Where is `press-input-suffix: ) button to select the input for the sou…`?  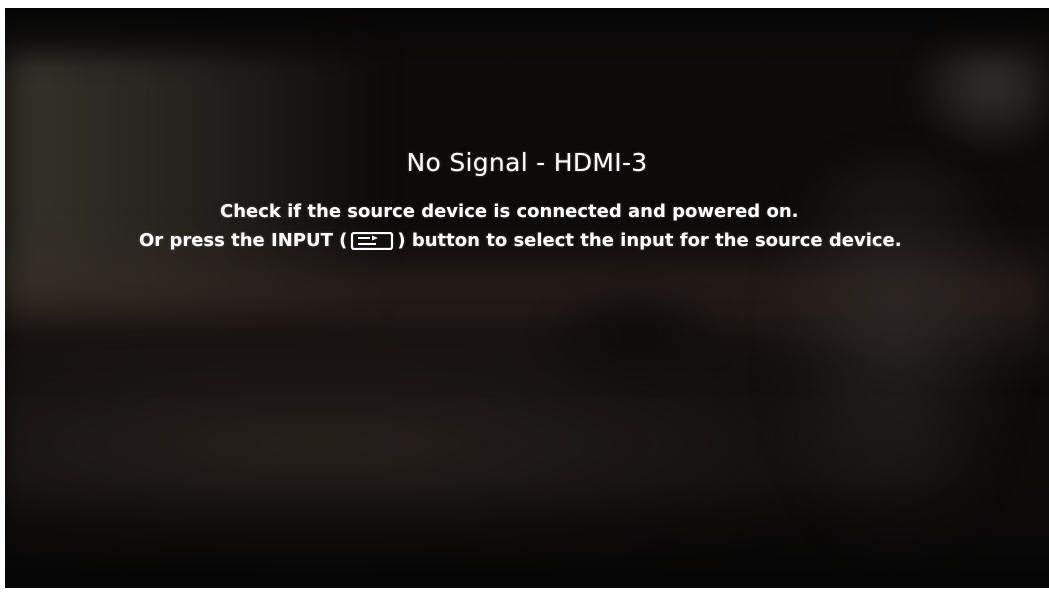 press-input-suffix: ) button to select the input for the sou… is located at coordinates (649, 240).